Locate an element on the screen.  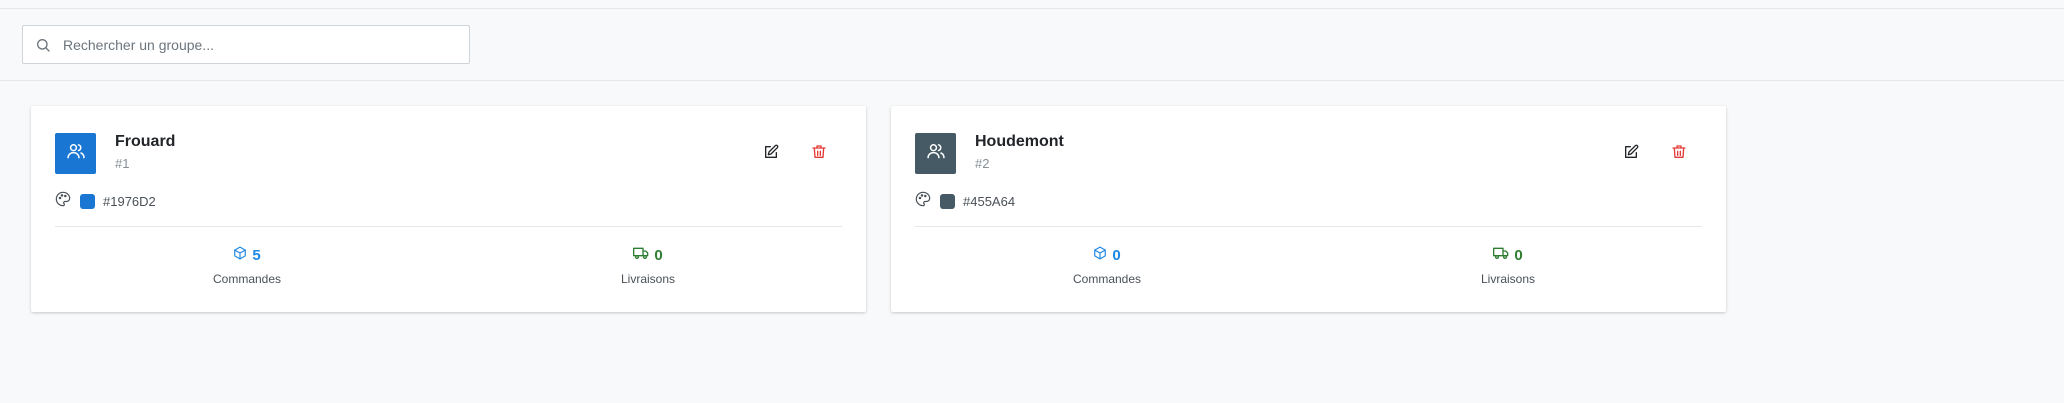
color-row: #455A64 is located at coordinates (965, 201).